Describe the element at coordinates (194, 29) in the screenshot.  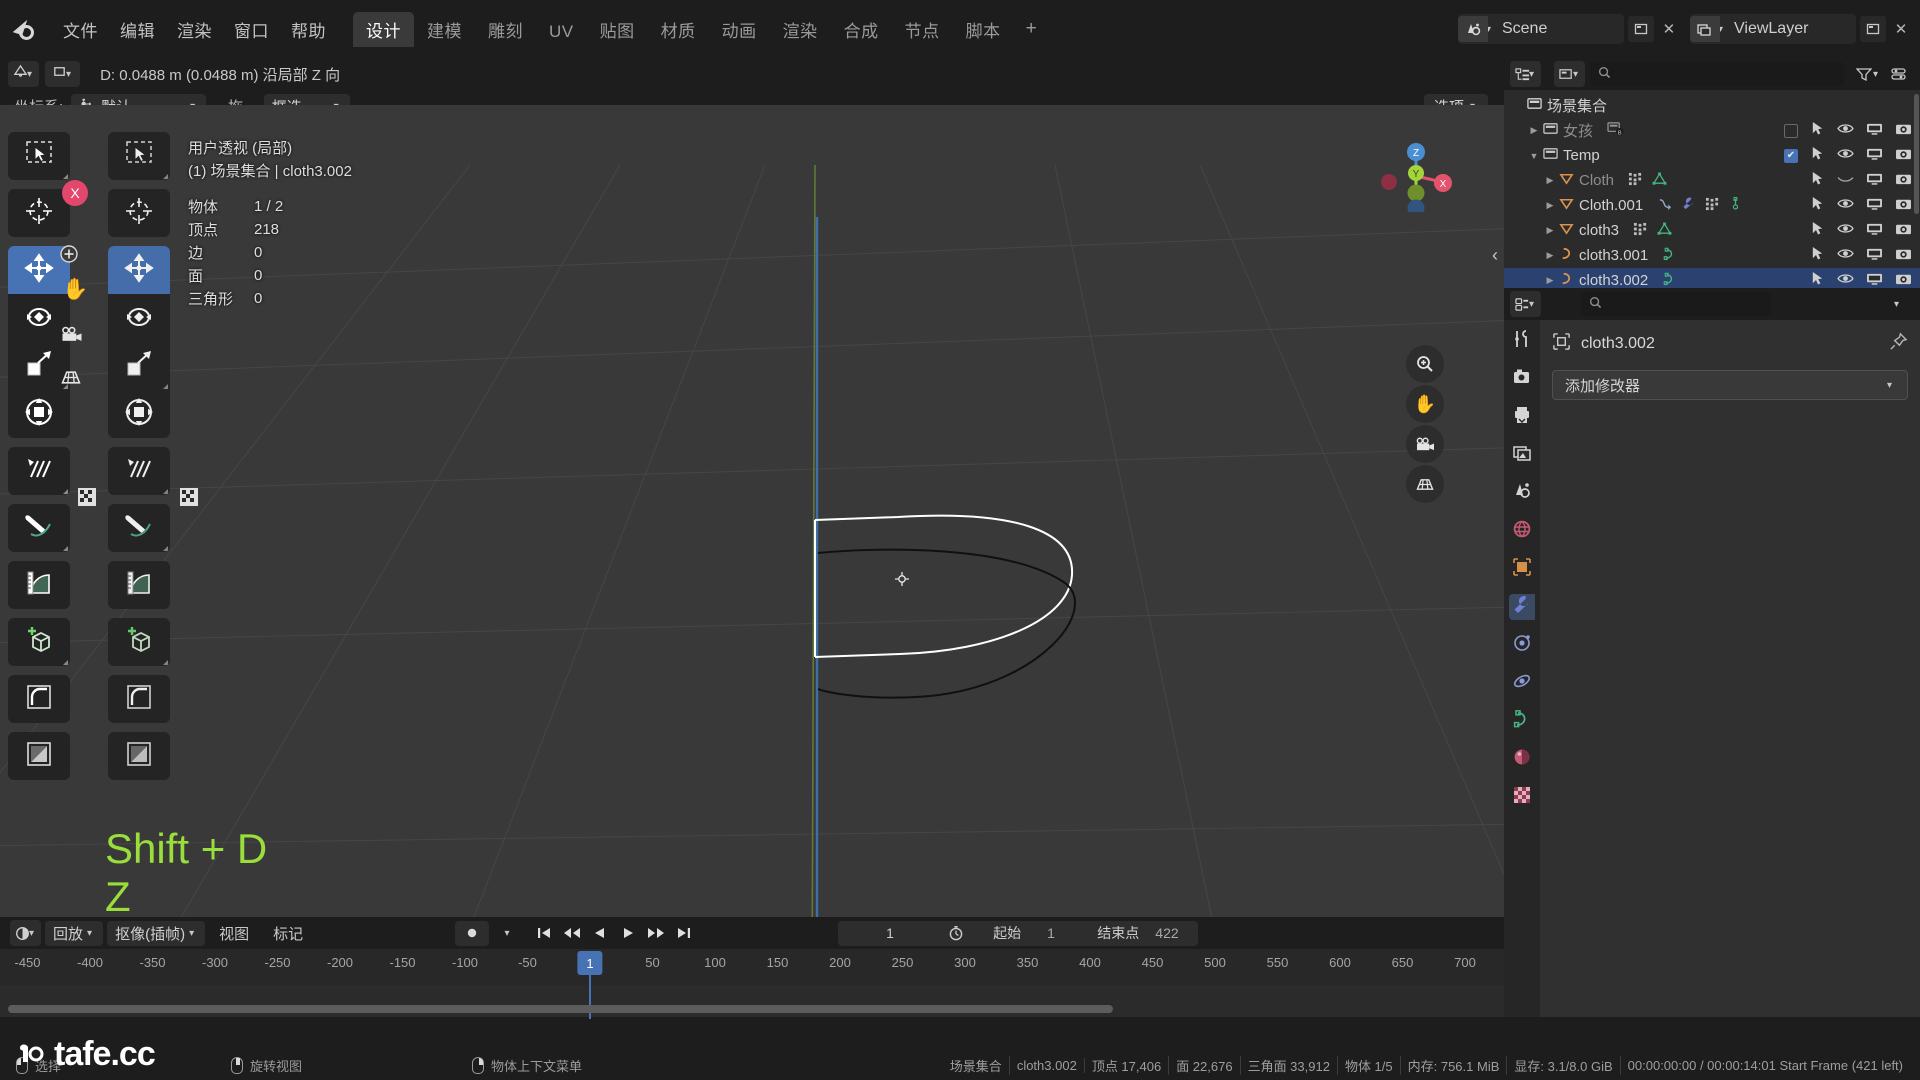
I see `menu-2: 渲染` at that location.